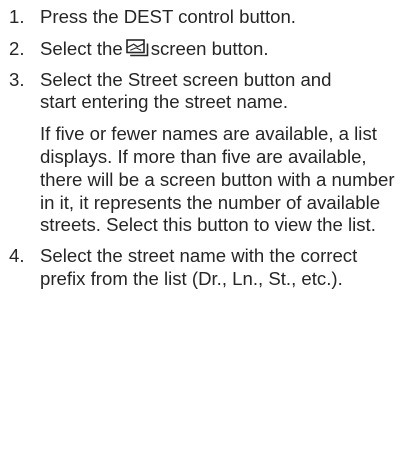  Describe the element at coordinates (209, 48) in the screenshot. I see `step-text-after: screen button.` at that location.